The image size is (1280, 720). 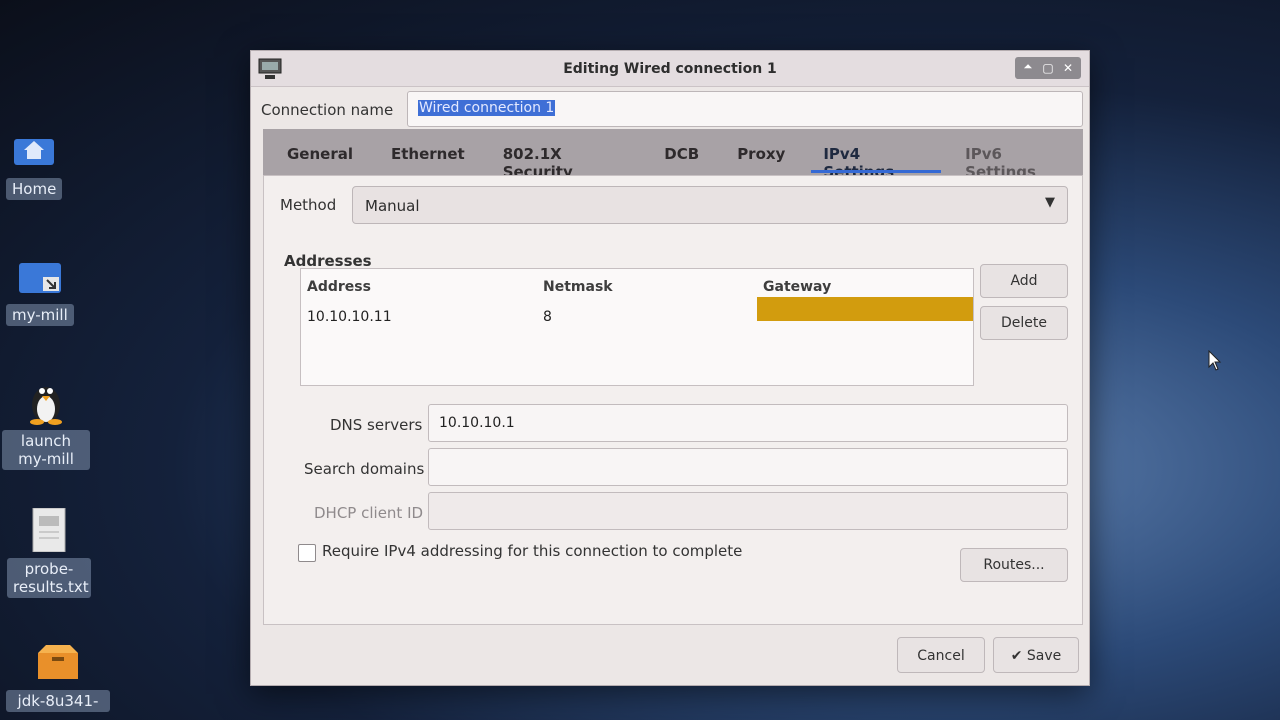 I want to click on netmask-cell: 8, so click(x=547, y=317).